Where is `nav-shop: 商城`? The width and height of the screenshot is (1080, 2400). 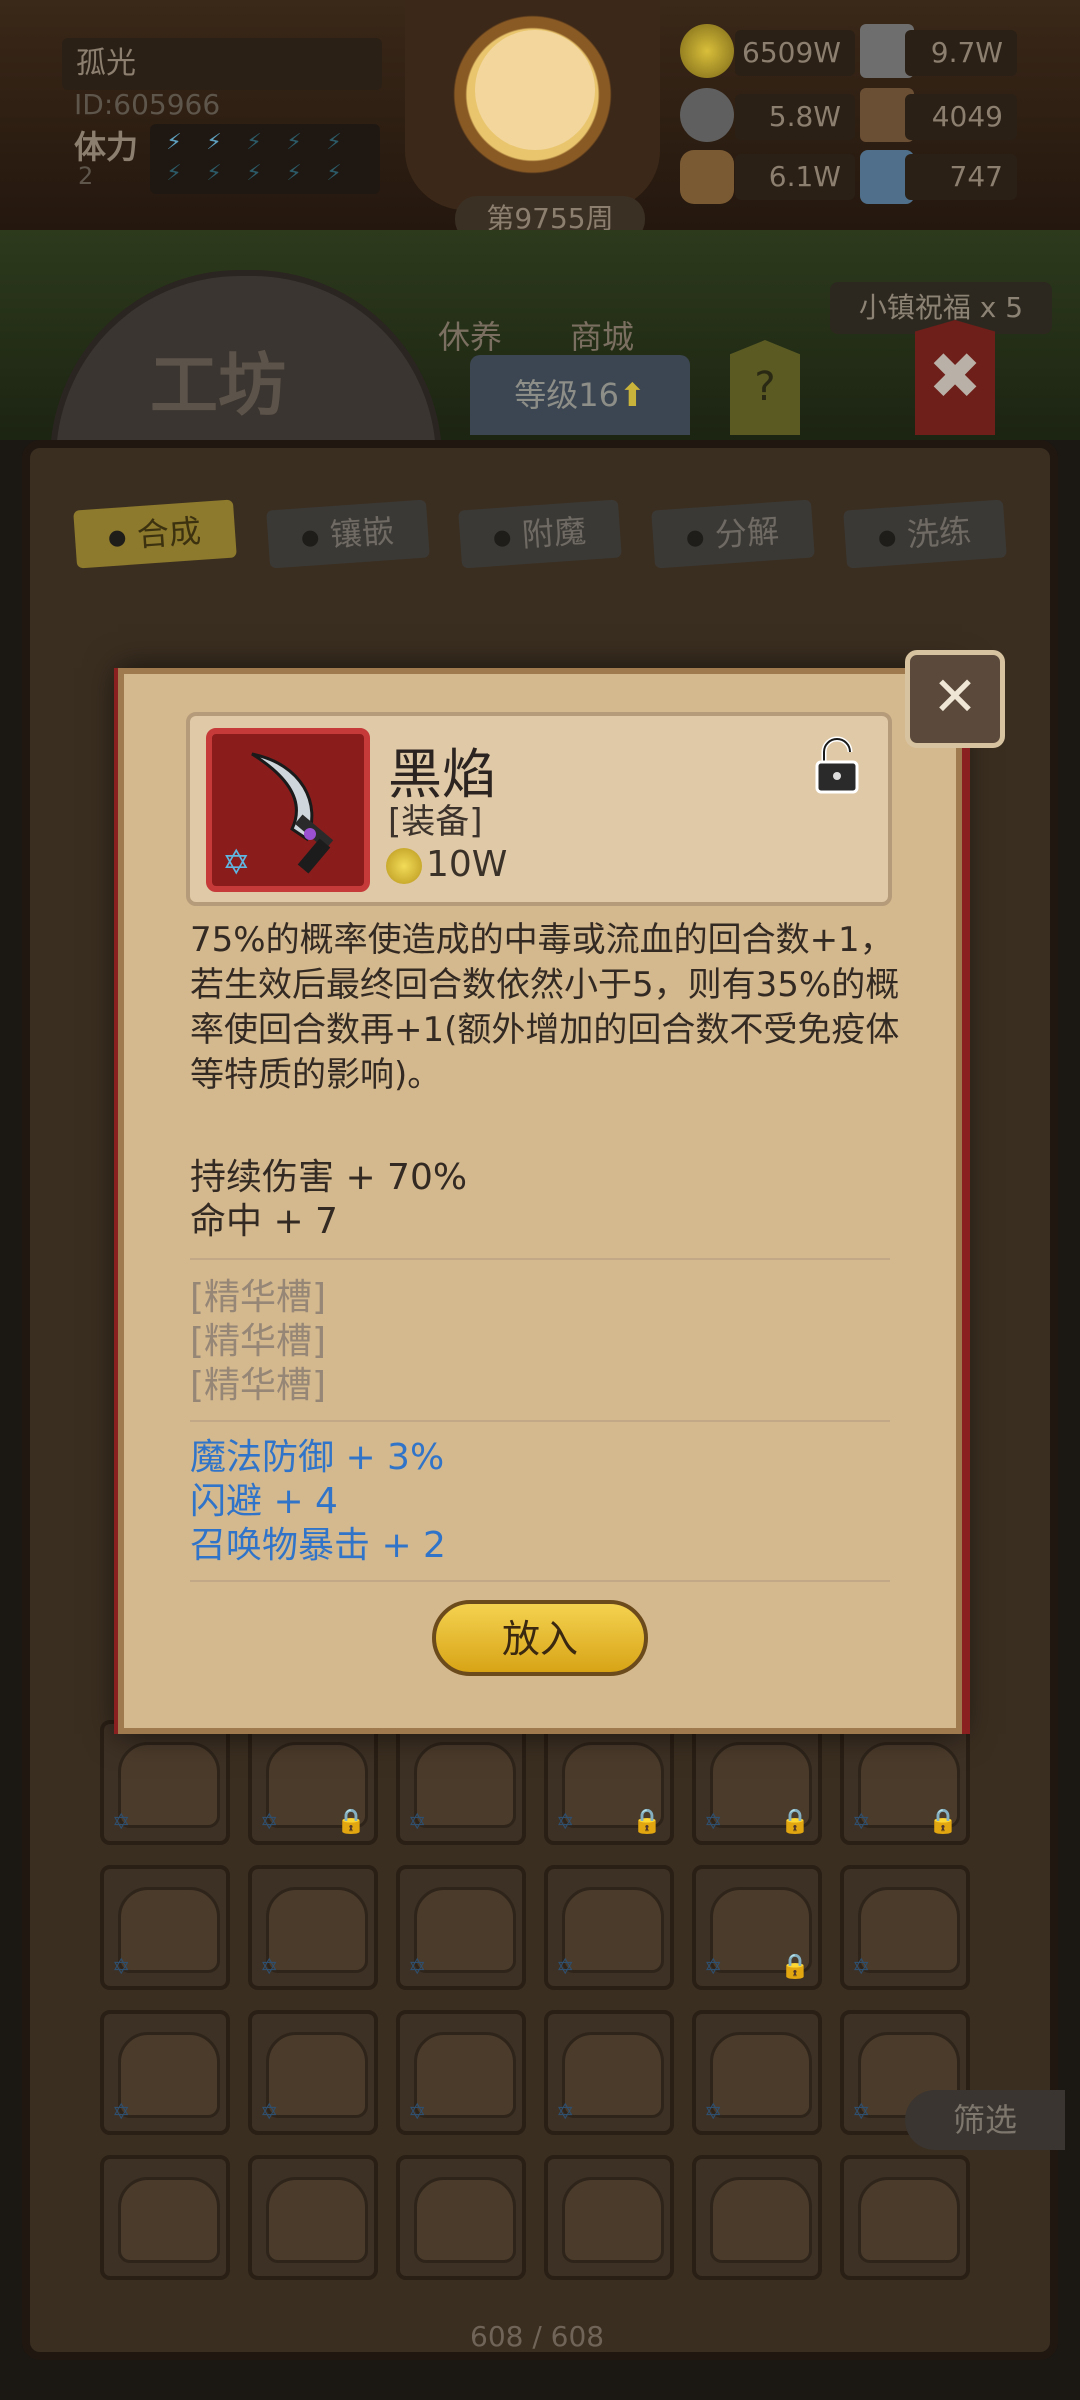
nav-shop: 商城 is located at coordinates (602, 335).